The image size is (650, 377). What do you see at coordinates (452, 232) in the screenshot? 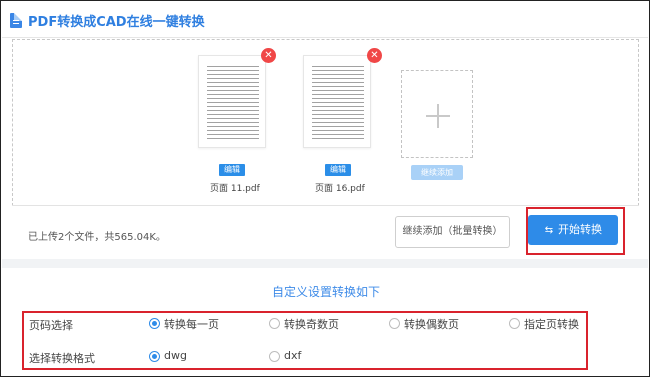
I see `batch-add-button: 继续添加（批量转换）` at bounding box center [452, 232].